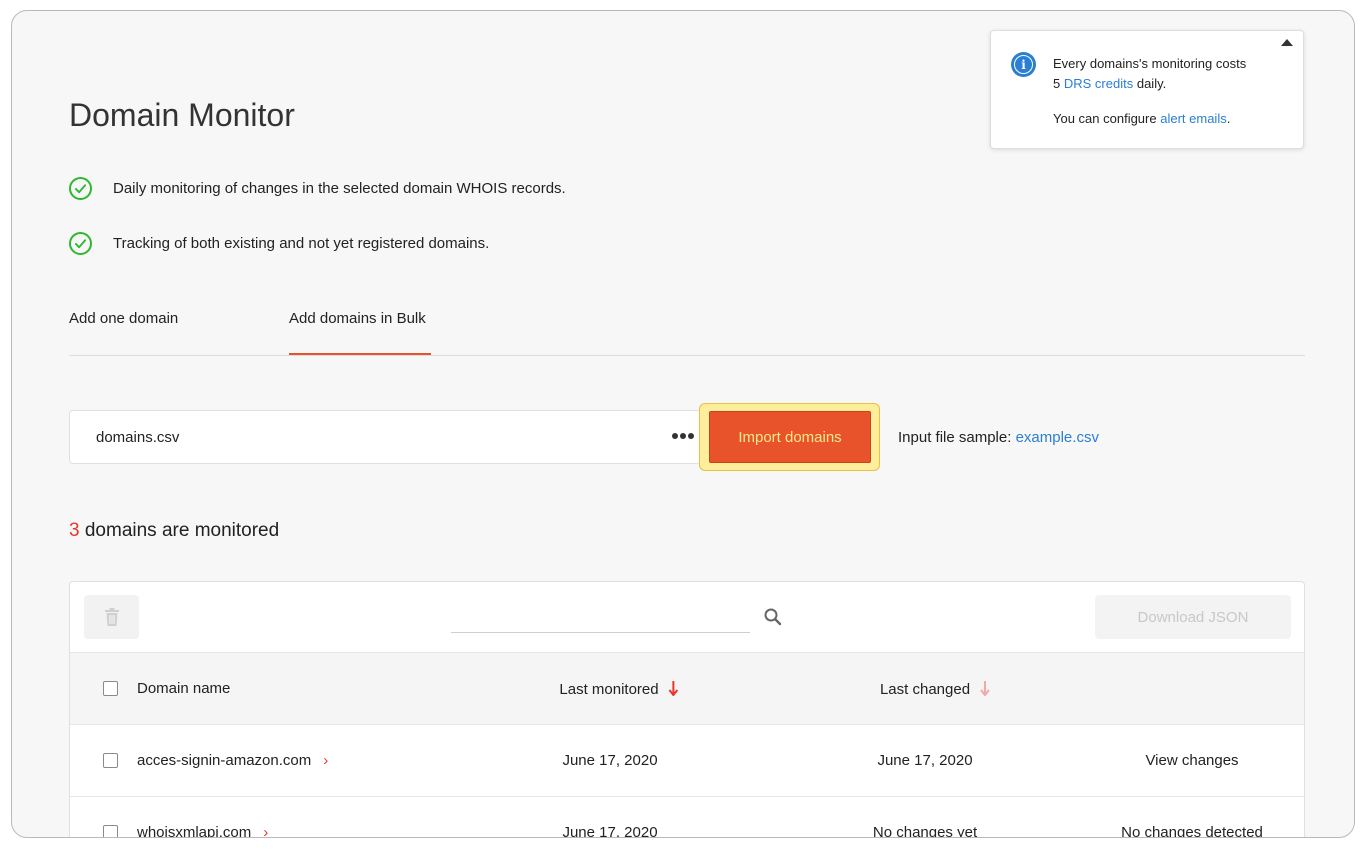  What do you see at coordinates (182, 115) in the screenshot?
I see `page-title: Domain Monitor` at bounding box center [182, 115].